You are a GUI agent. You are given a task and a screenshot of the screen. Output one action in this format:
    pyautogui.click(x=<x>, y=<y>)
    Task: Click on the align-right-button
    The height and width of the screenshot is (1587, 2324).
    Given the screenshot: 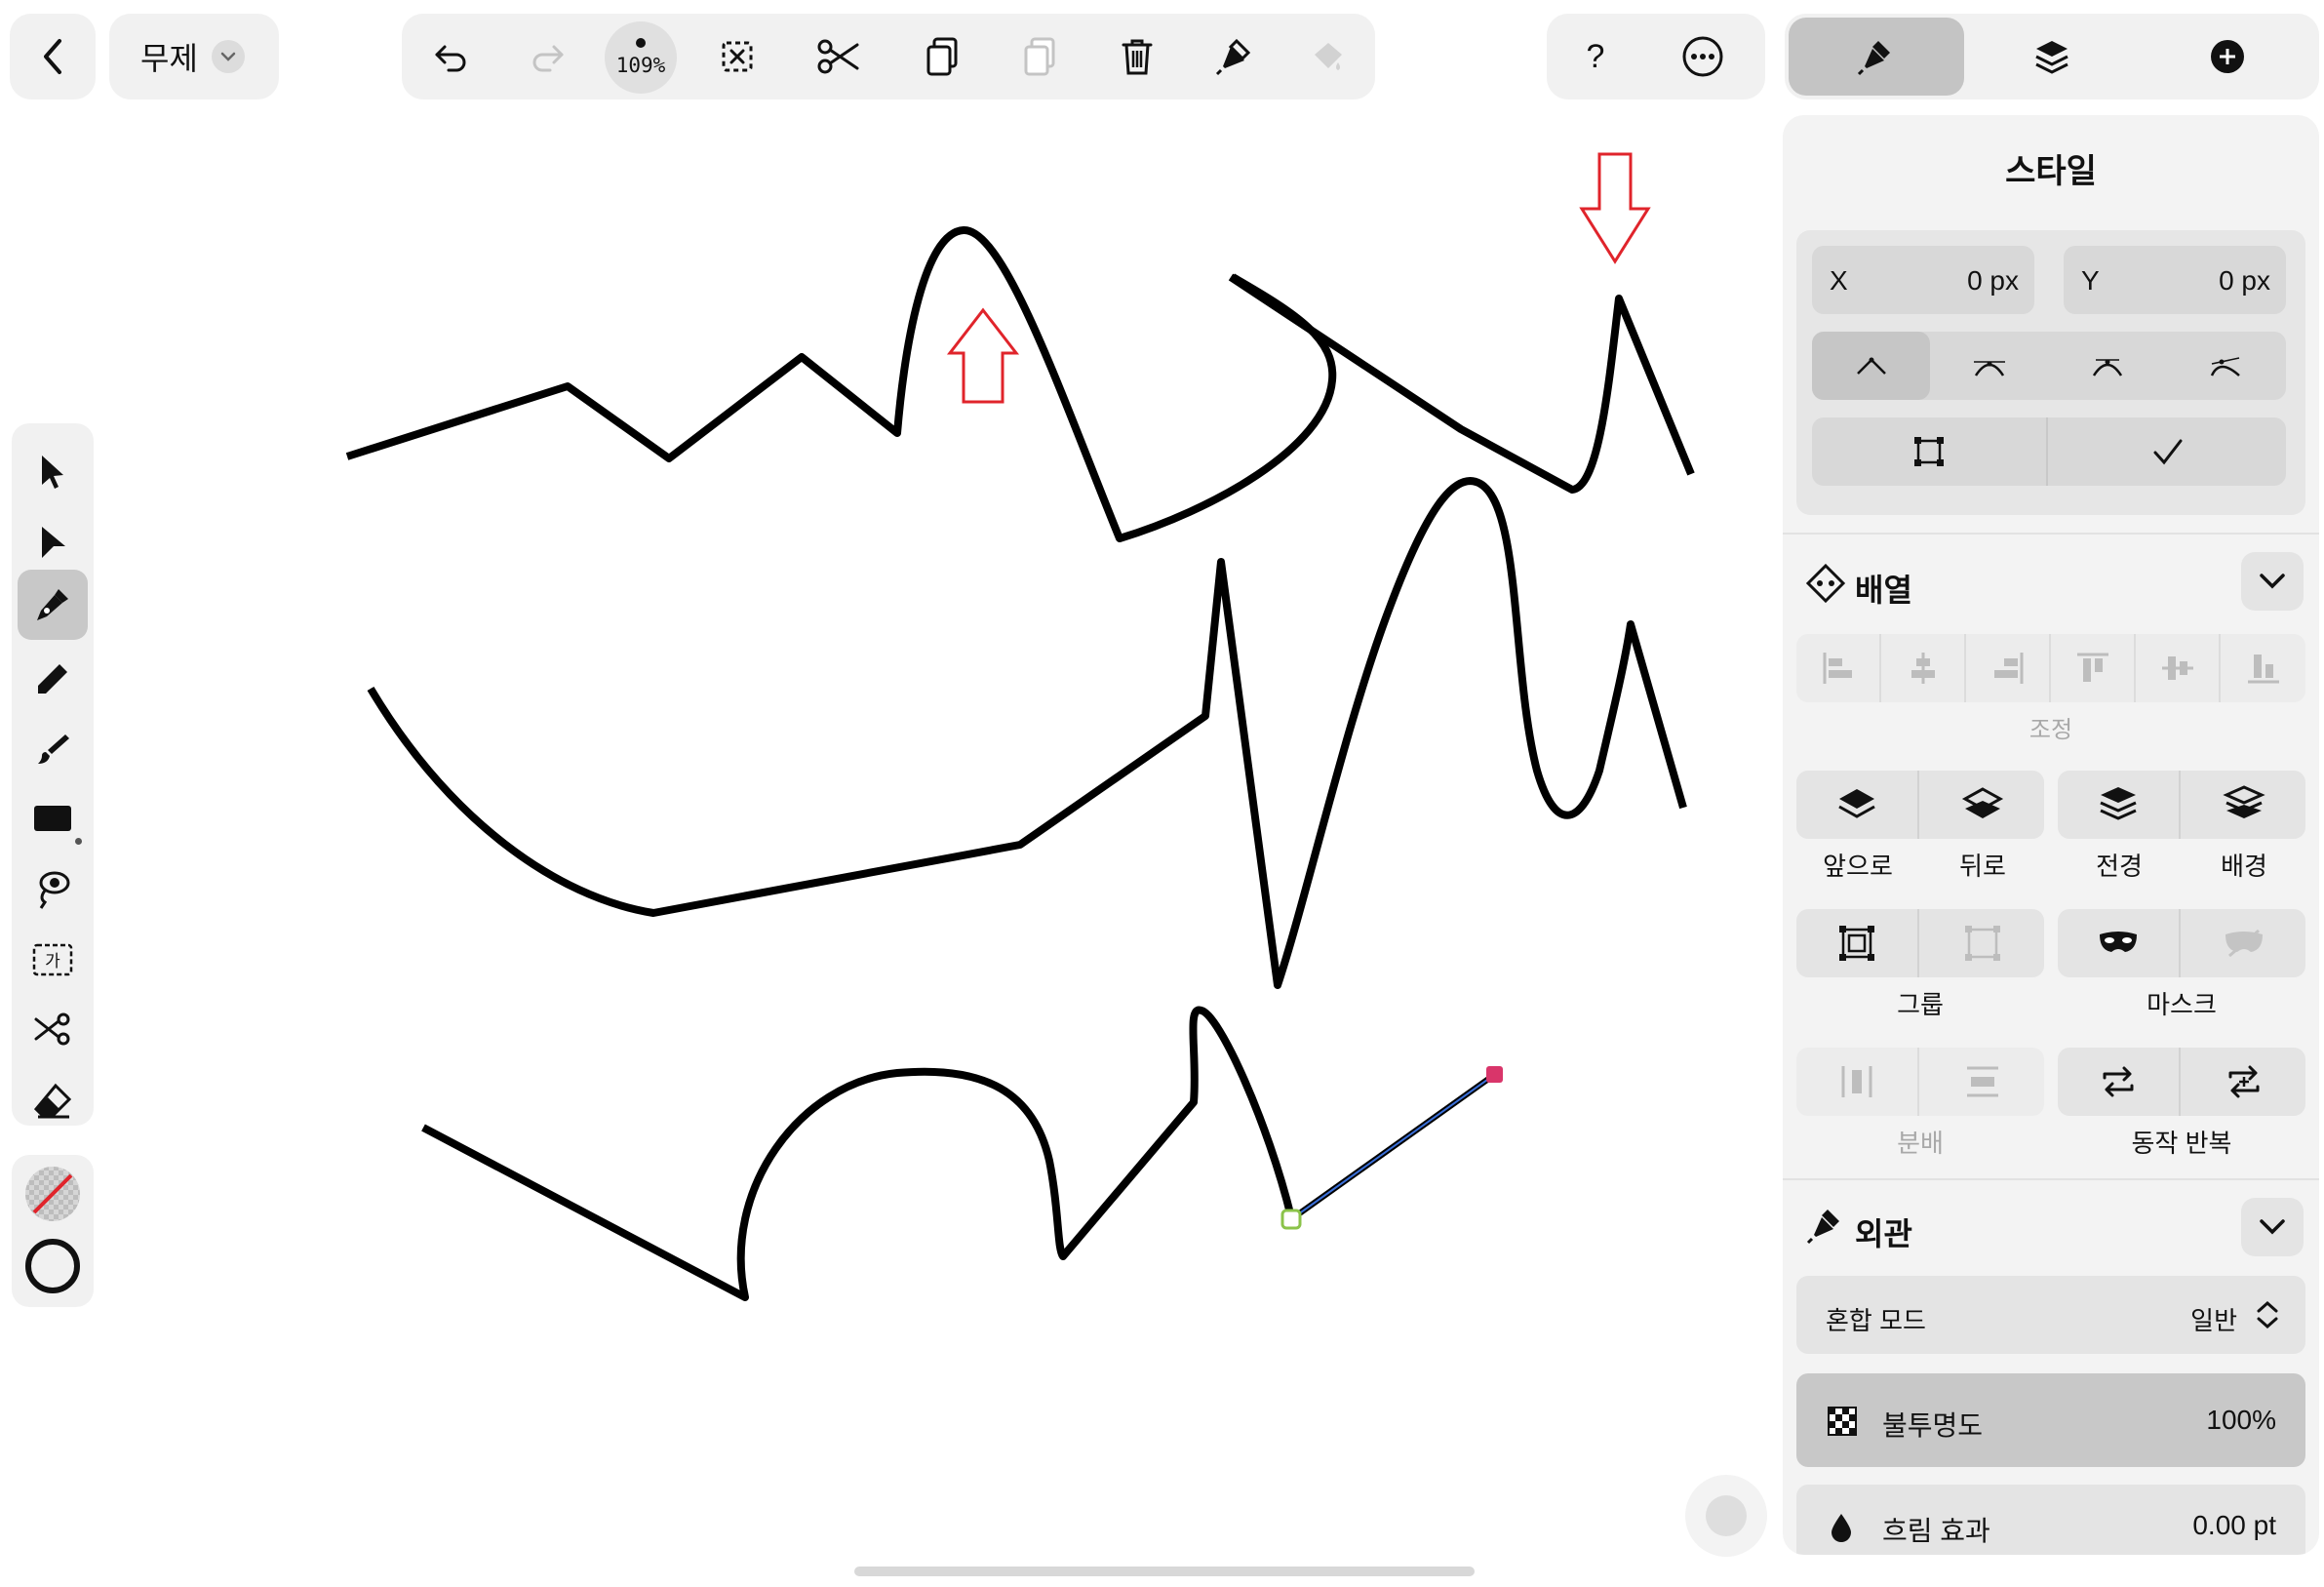 What is the action you would take?
    pyautogui.click(x=2008, y=668)
    